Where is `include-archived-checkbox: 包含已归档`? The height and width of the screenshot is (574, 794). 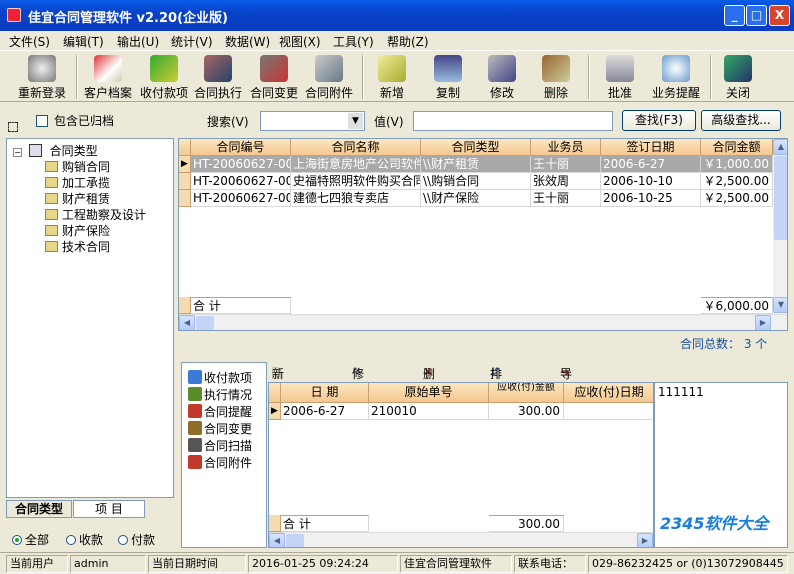
include-archived-checkbox: 包含已归档 is located at coordinates (75, 120).